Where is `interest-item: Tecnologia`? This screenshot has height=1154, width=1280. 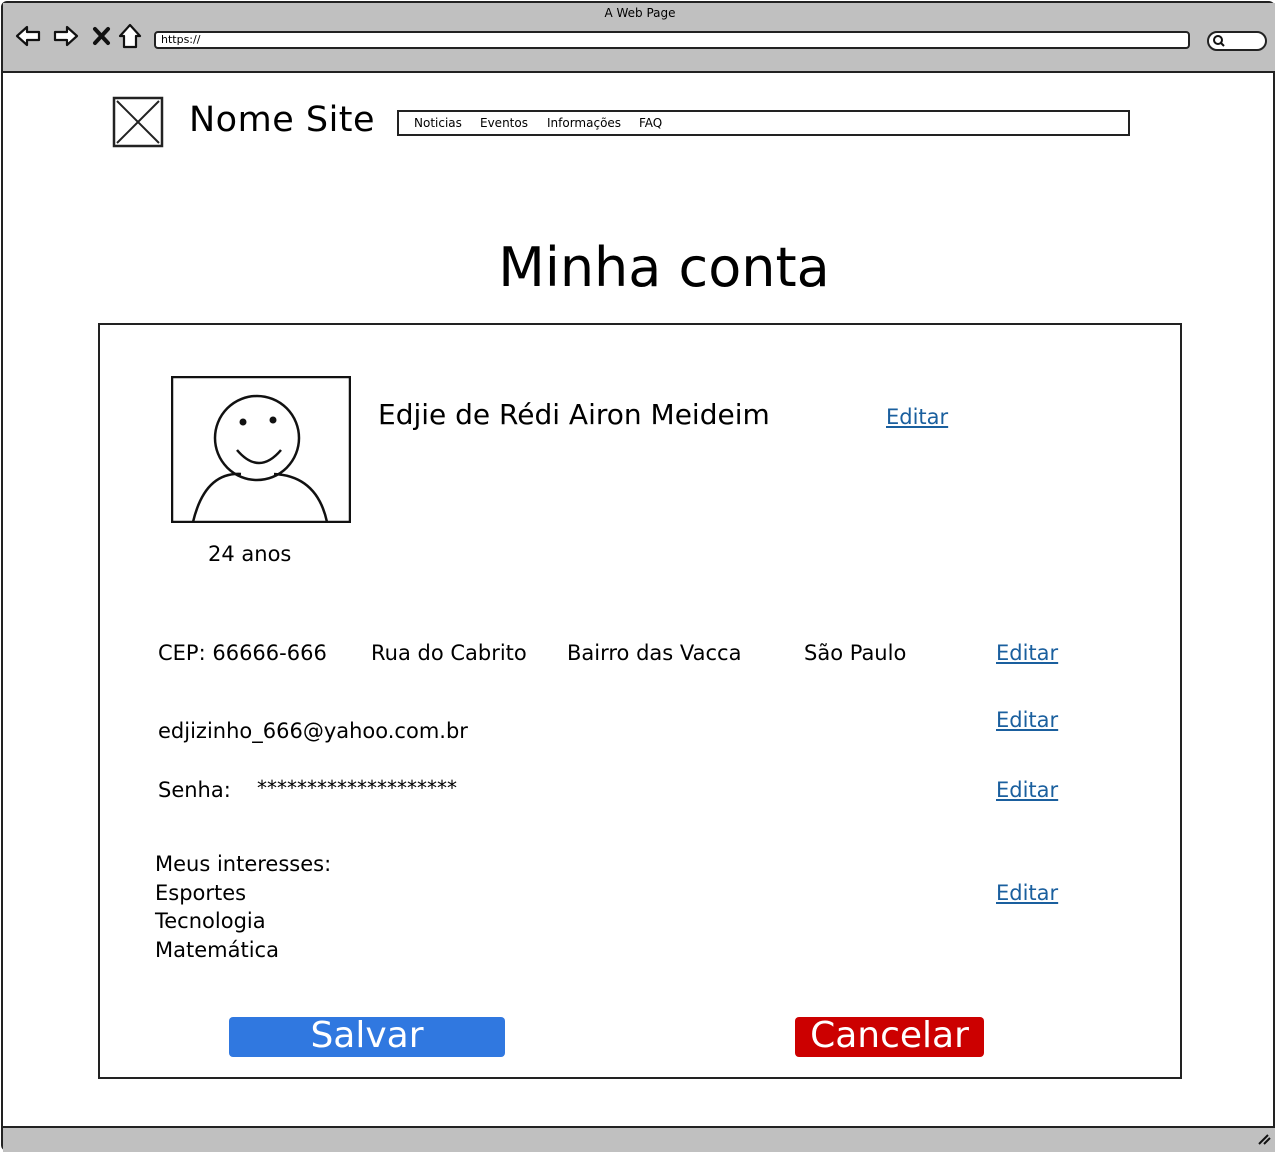
interest-item: Tecnologia is located at coordinates (210, 921).